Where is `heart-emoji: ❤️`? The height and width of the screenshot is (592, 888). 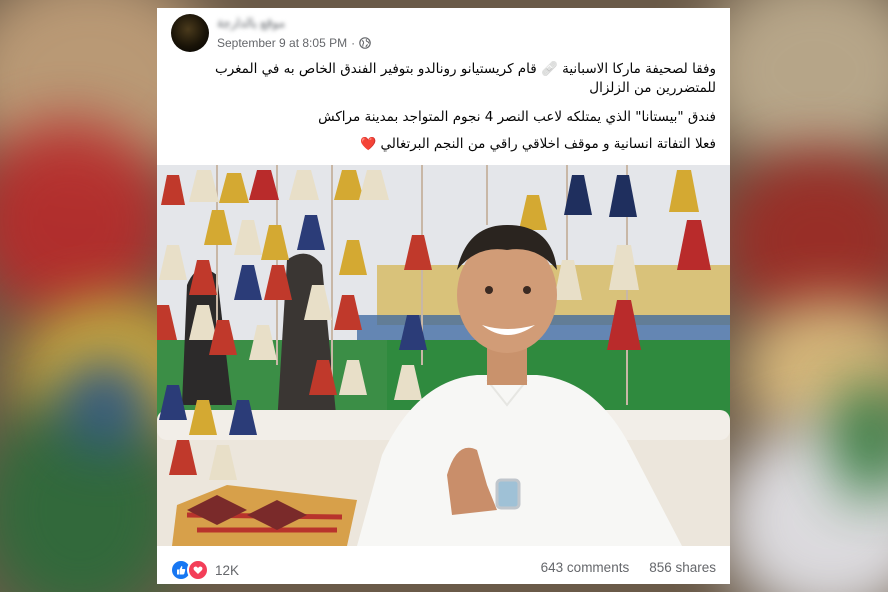
heart-emoji: ❤️ is located at coordinates (368, 144).